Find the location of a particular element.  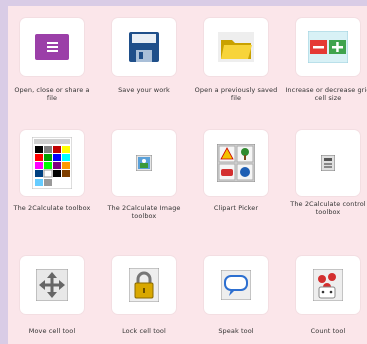

tool-tile-lock-cell is located at coordinates (144, 285).